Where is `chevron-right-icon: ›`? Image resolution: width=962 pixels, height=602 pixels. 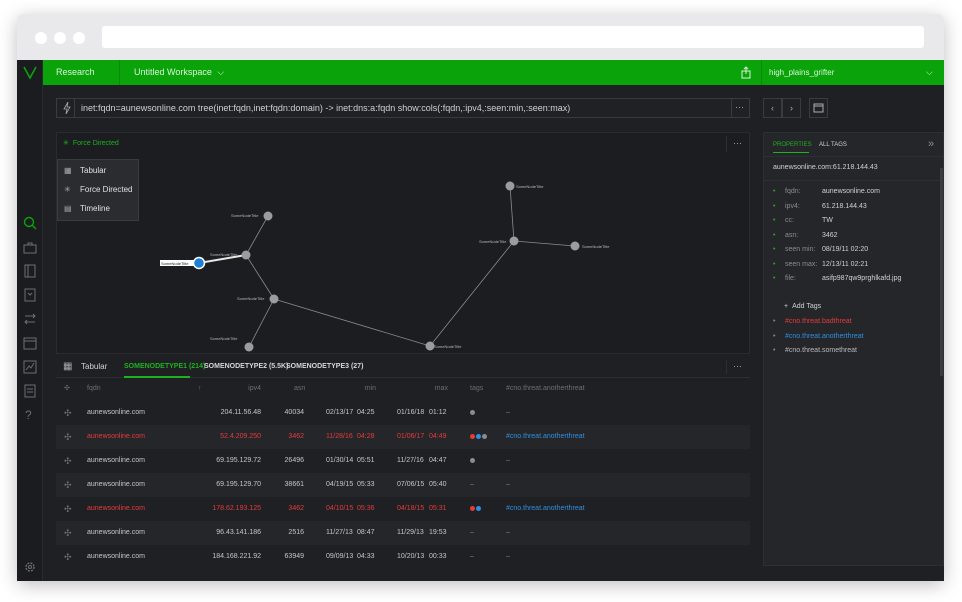 chevron-right-icon: › is located at coordinates (791, 108).